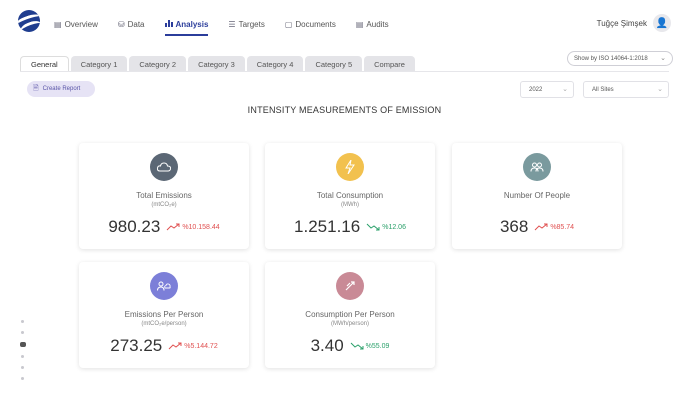 Image resolution: width=689 pixels, height=398 pixels. Describe the element at coordinates (536, 89) in the screenshot. I see `year-select-value: 2022` at that location.